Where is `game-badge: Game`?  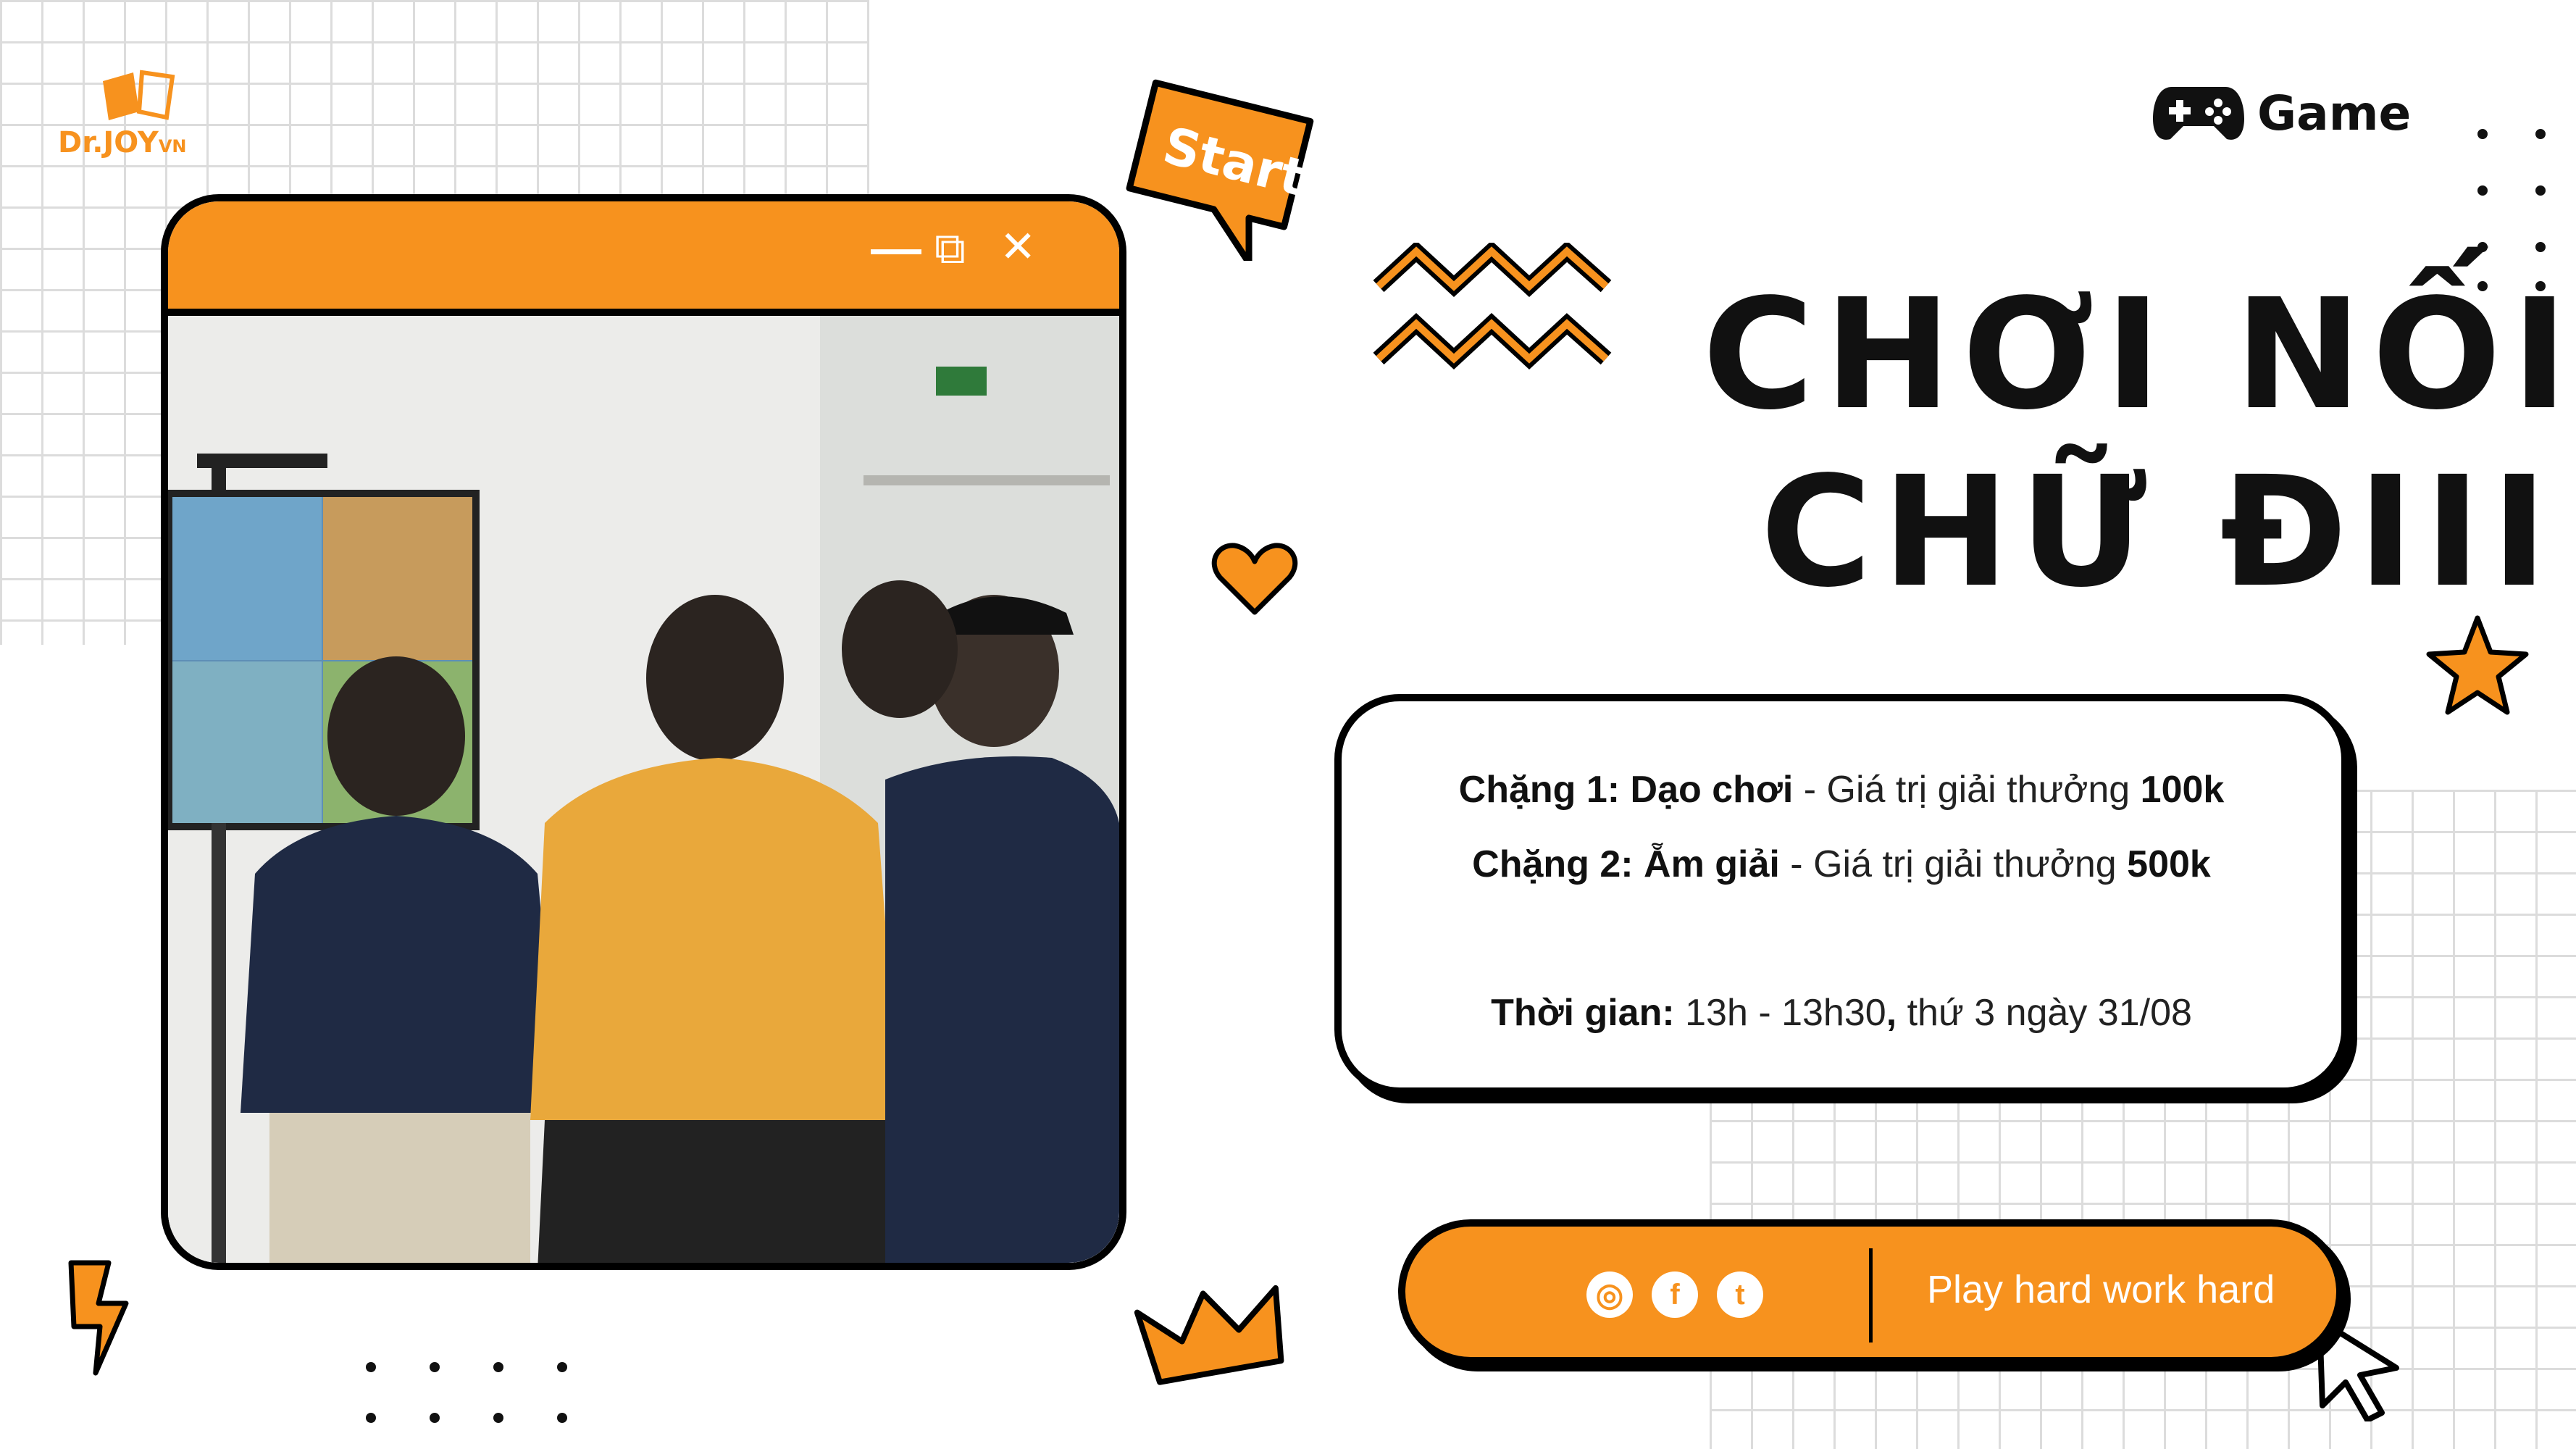 game-badge: Game is located at coordinates (2281, 113).